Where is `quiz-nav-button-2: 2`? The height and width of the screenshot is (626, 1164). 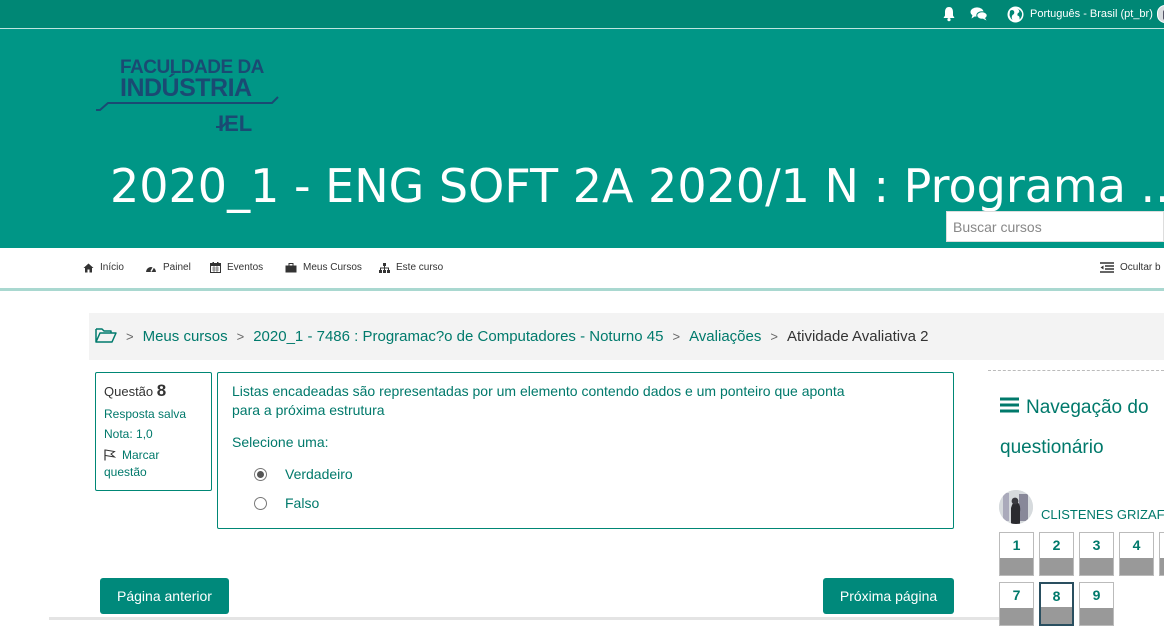 quiz-nav-button-2: 2 is located at coordinates (1056, 554).